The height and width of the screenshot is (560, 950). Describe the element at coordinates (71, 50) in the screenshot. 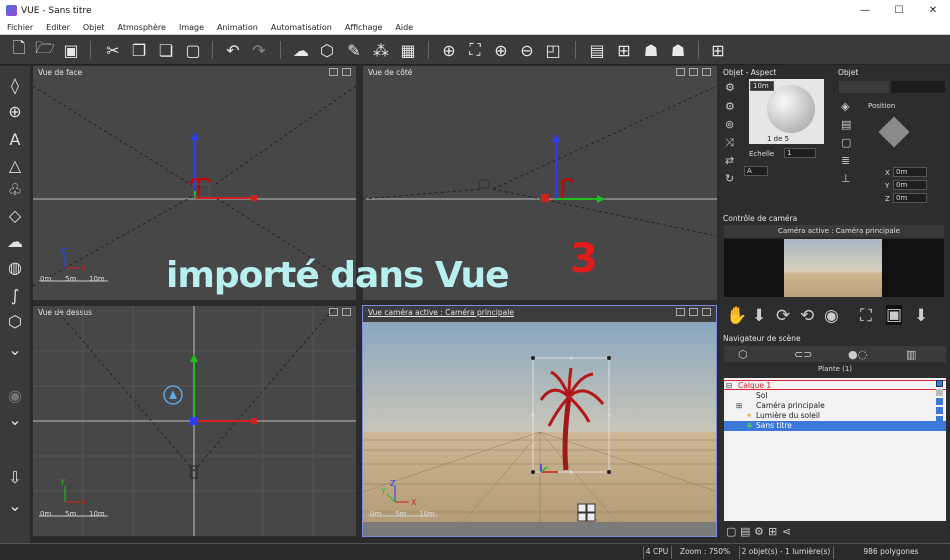

I see `save-icon: ▣` at that location.